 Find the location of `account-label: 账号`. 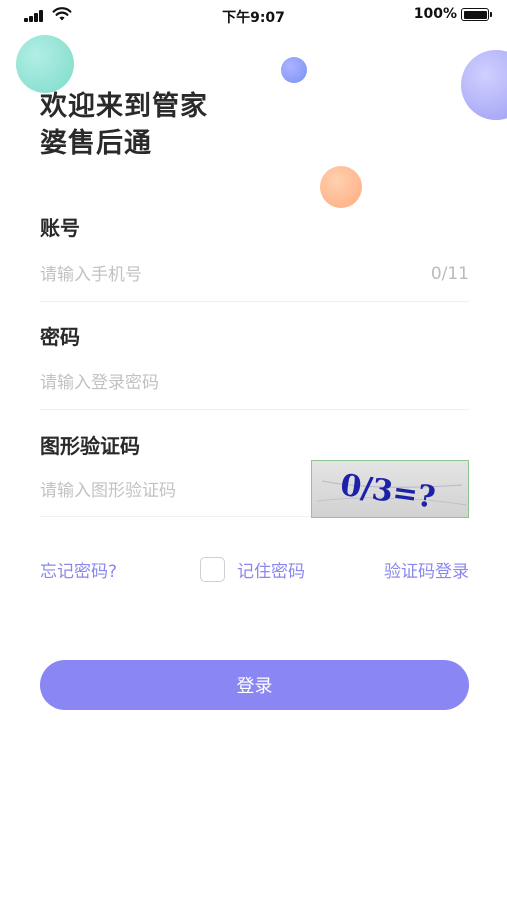

account-label: 账号 is located at coordinates (60, 228).